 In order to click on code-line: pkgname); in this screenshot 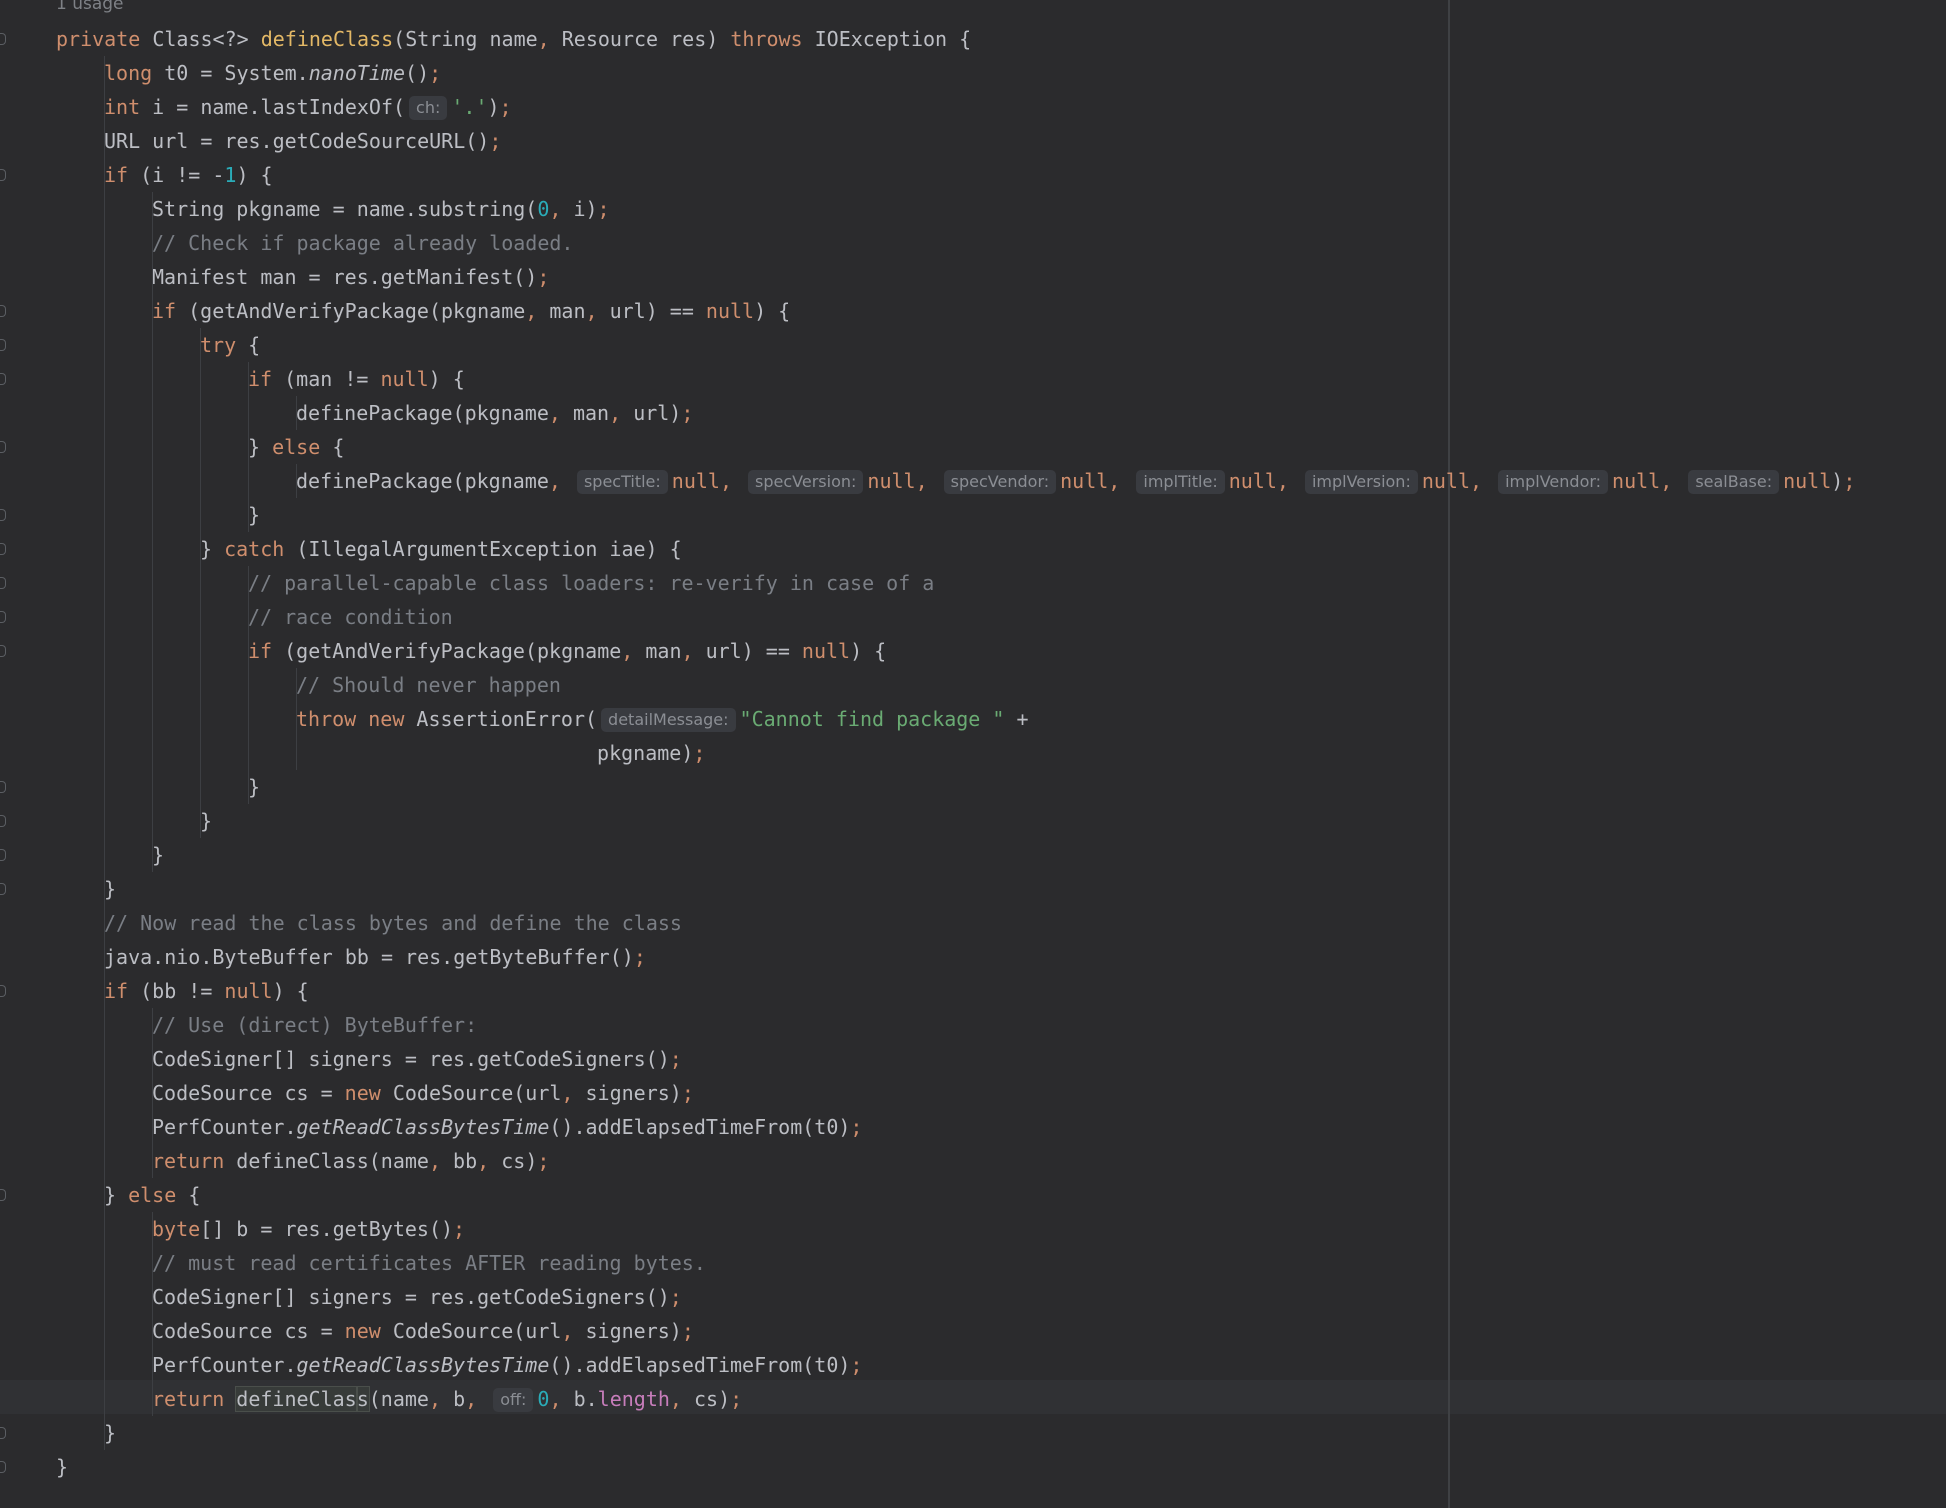, I will do `click(955, 753)`.